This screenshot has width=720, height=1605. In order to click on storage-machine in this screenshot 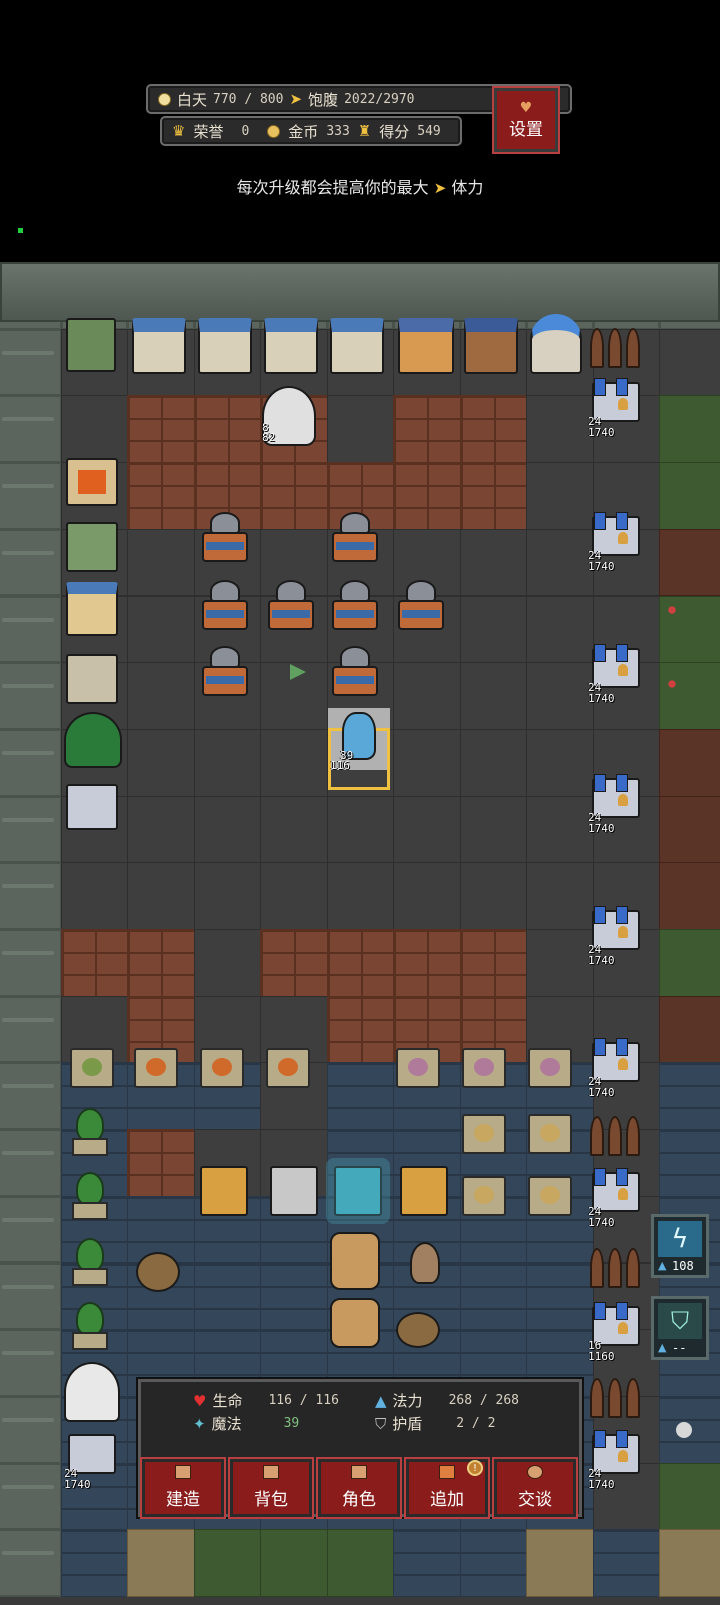, I will do `click(424, 1191)`.